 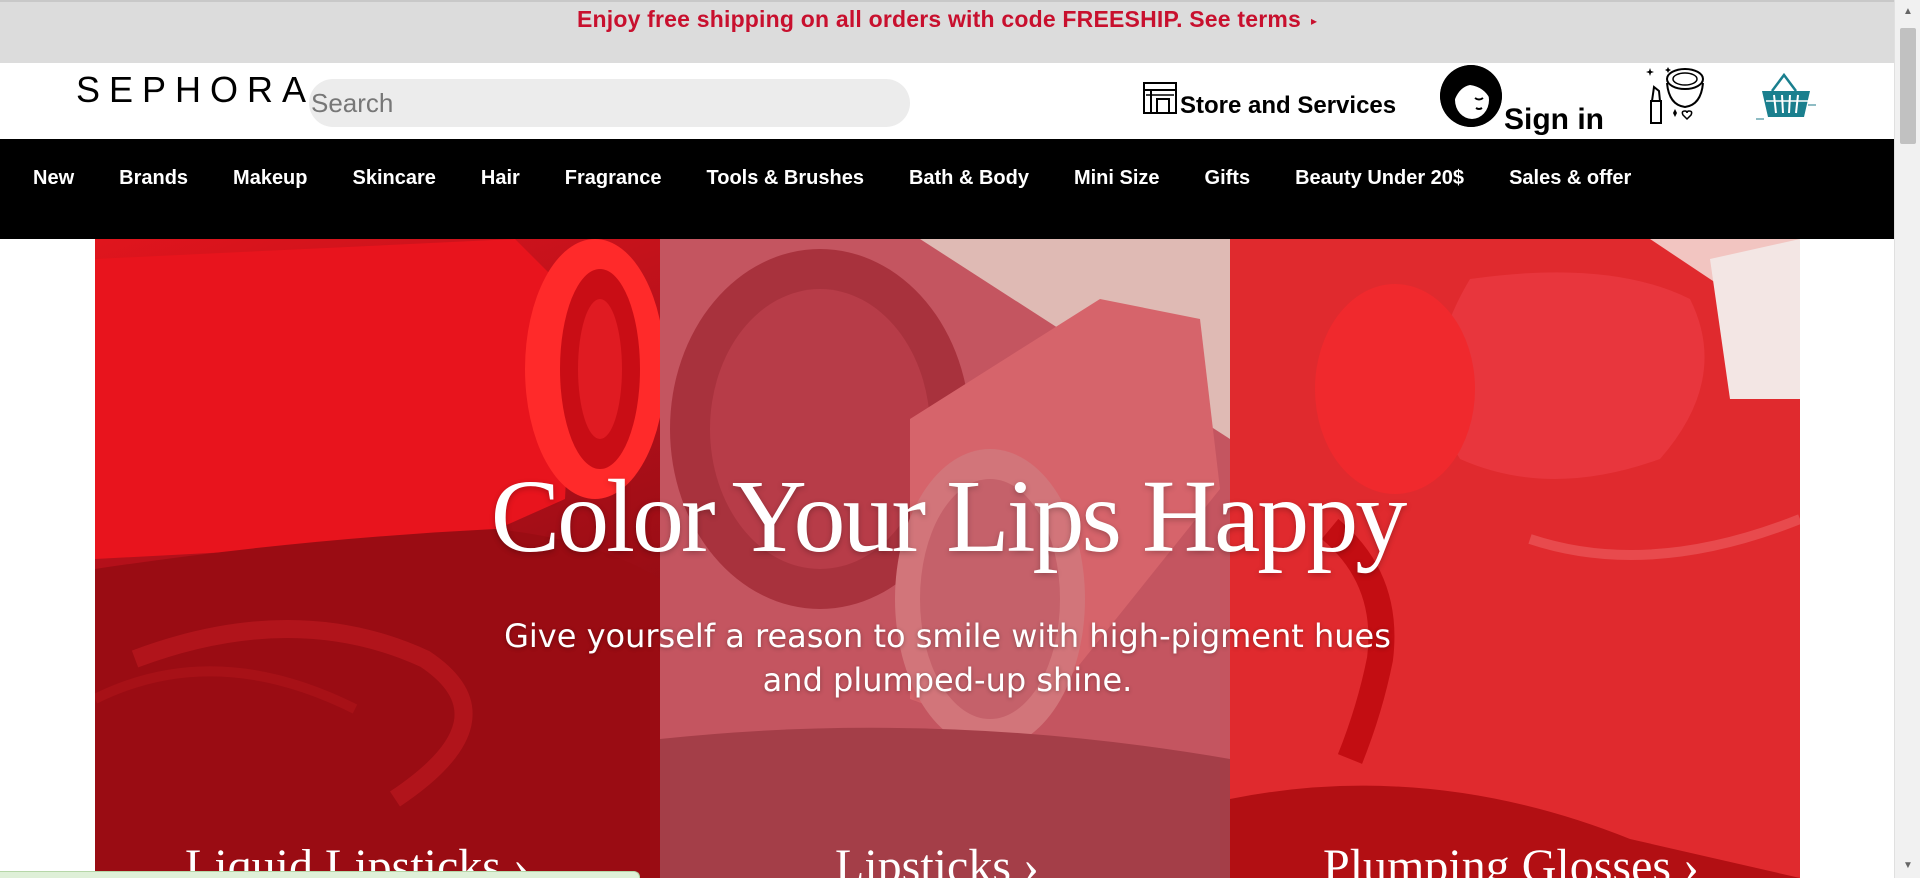 I want to click on hero-title: Color Your Lips Happy, so click(x=949, y=516).